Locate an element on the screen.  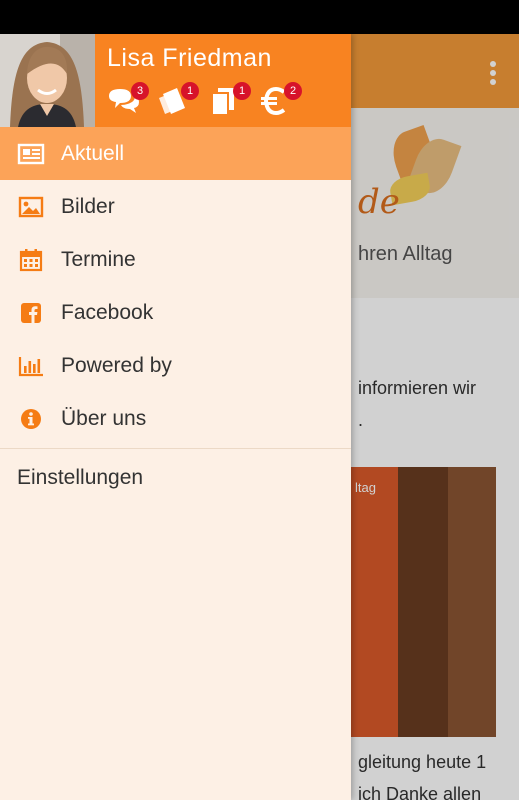
messages-button: 3 is located at coordinates (128, 101).